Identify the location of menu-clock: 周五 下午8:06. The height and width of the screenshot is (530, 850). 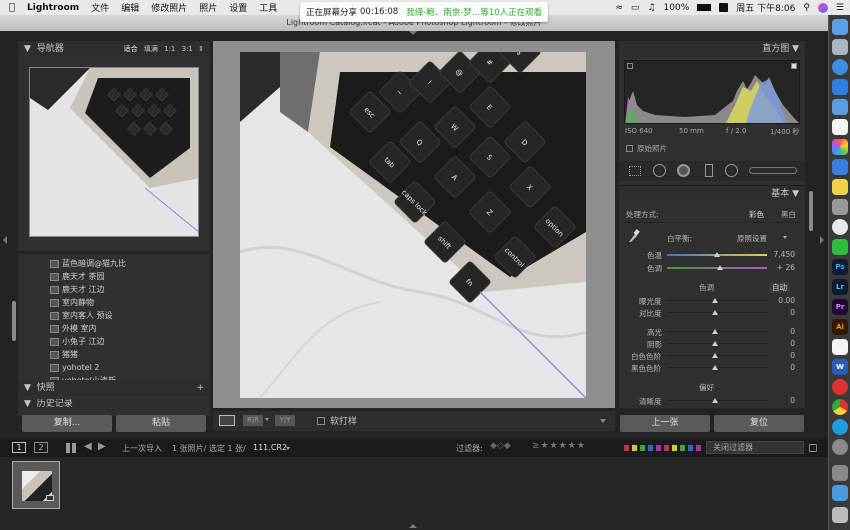
(765, 7).